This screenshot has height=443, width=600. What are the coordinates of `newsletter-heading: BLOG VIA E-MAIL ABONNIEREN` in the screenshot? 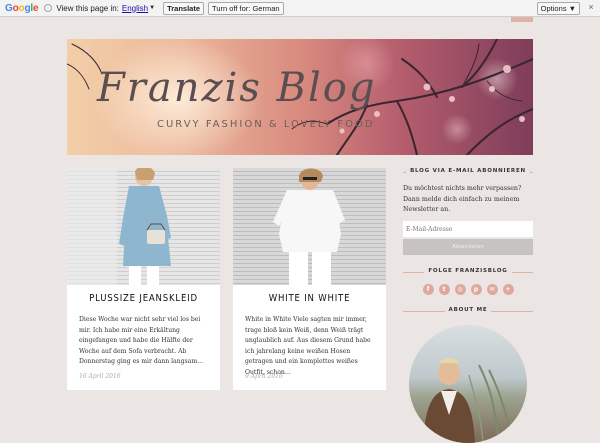 It's located at (468, 173).